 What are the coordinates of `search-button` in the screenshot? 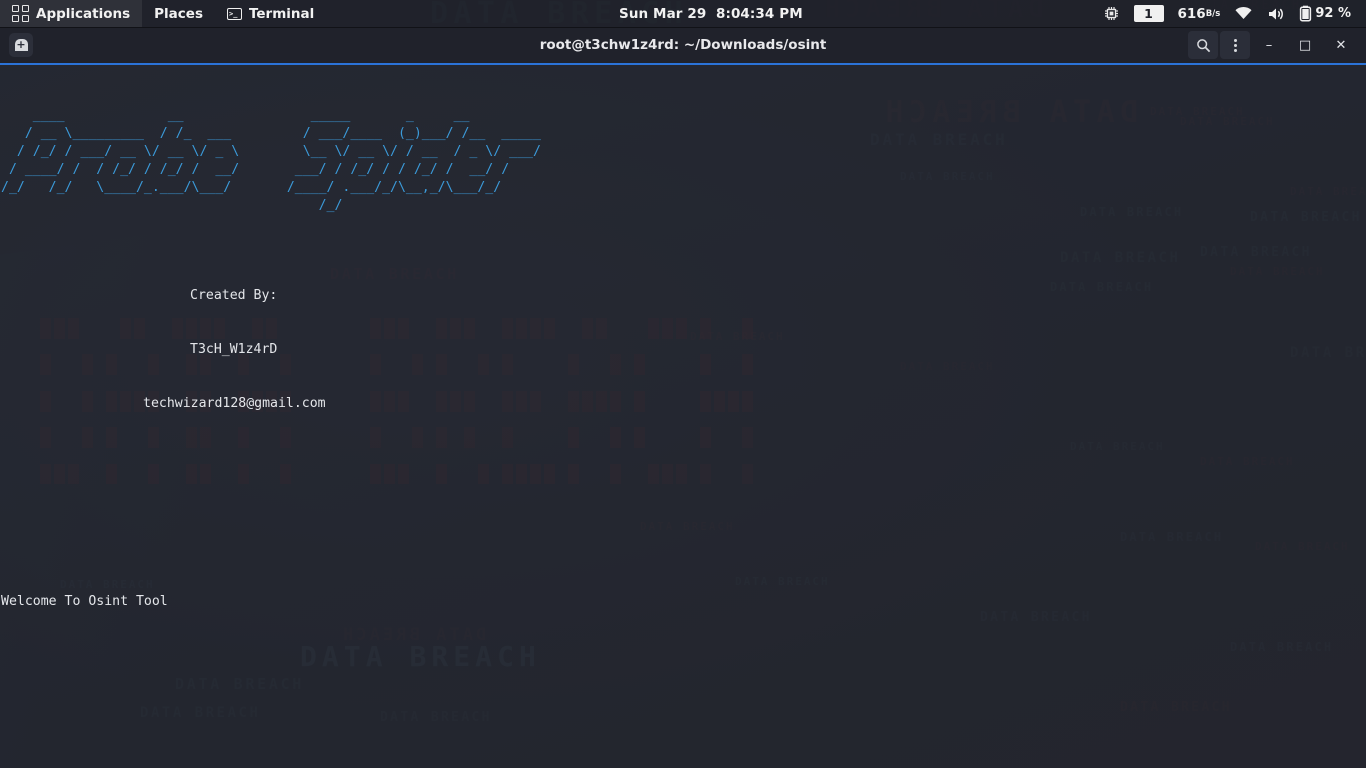 It's located at (1203, 45).